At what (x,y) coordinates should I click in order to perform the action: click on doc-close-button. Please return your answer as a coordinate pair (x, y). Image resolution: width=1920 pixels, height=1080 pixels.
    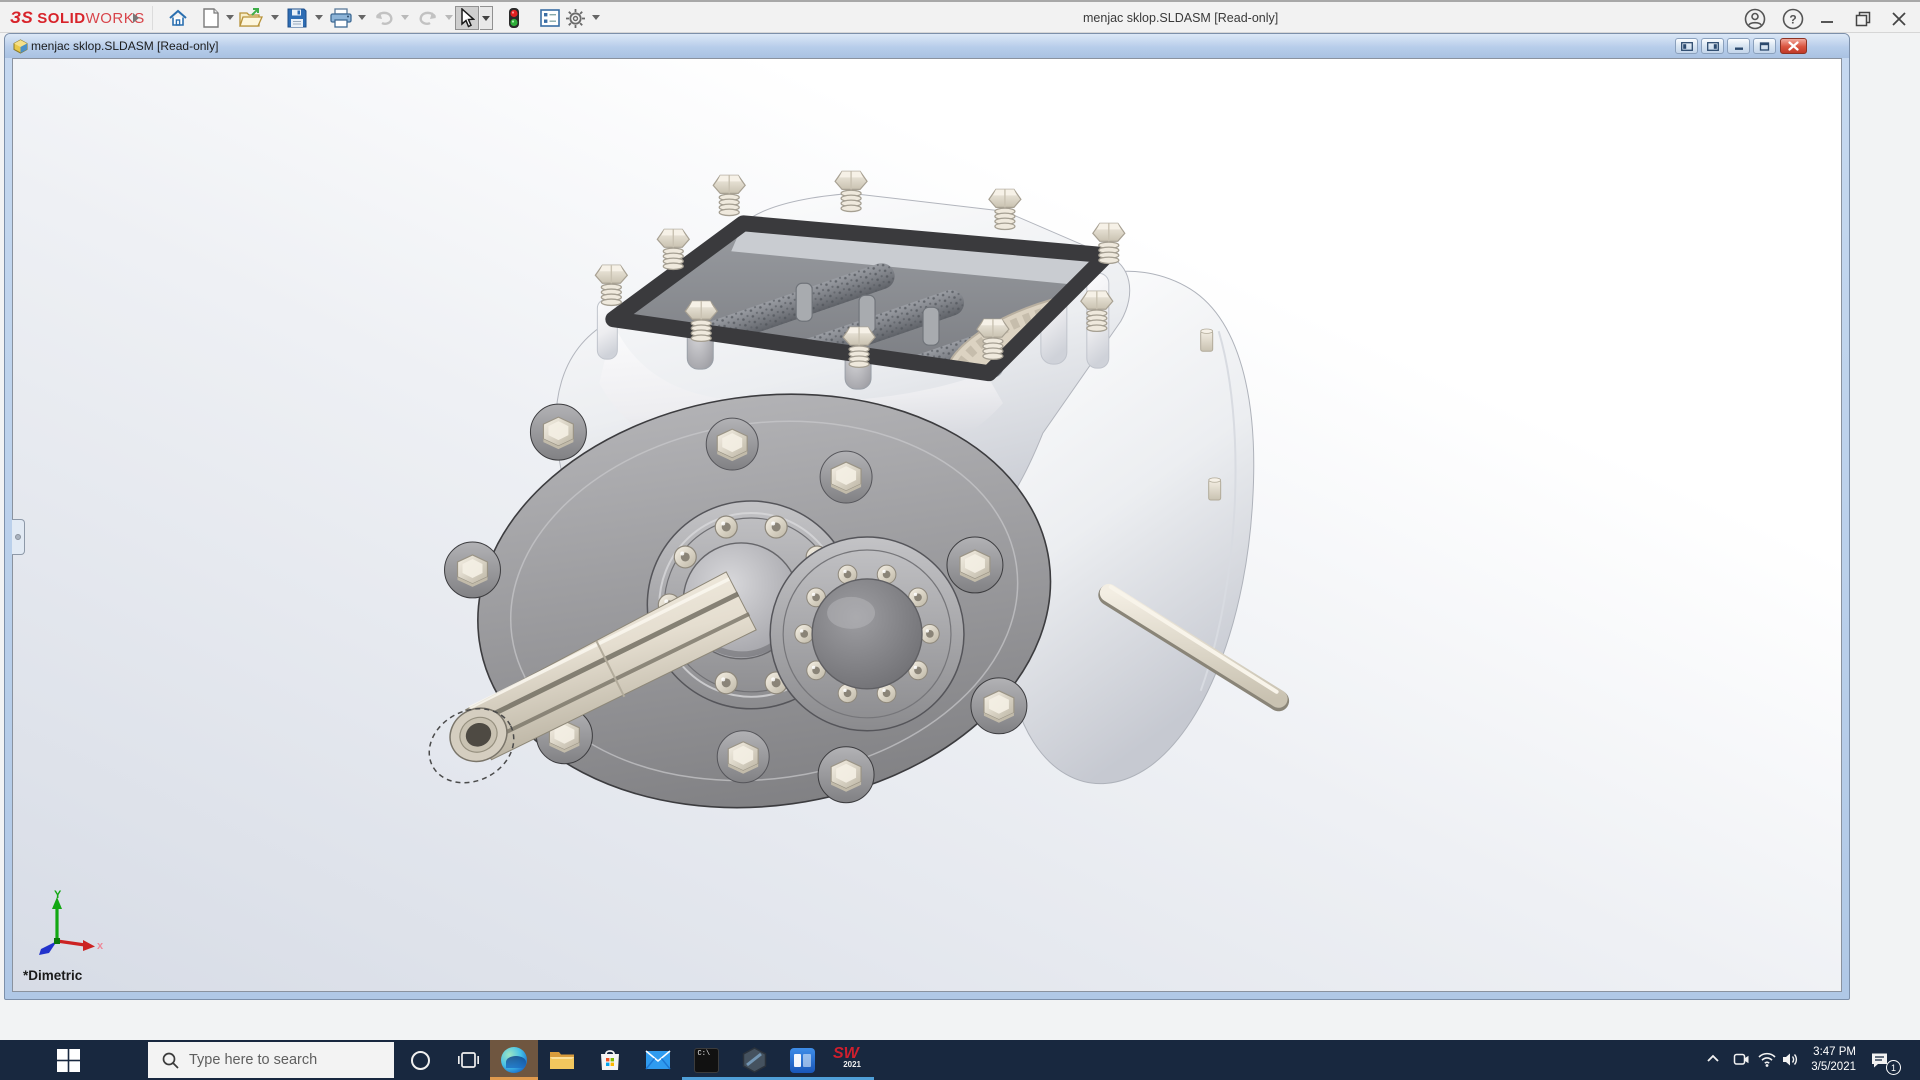
    Looking at the image, I should click on (1793, 46).